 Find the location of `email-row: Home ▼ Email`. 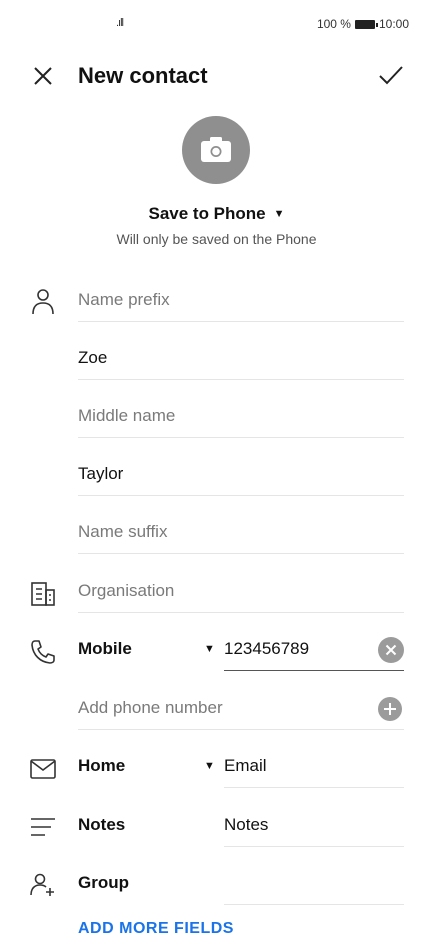

email-row: Home ▼ Email is located at coordinates (241, 767).